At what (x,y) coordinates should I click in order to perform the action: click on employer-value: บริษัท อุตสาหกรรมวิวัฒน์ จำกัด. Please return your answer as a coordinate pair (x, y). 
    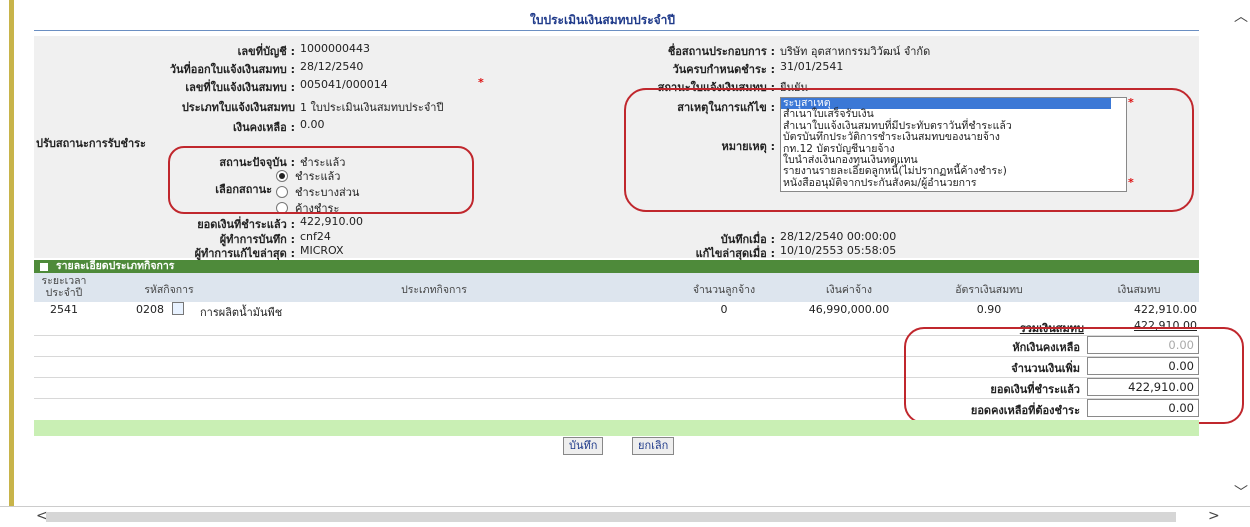
    Looking at the image, I should click on (855, 51).